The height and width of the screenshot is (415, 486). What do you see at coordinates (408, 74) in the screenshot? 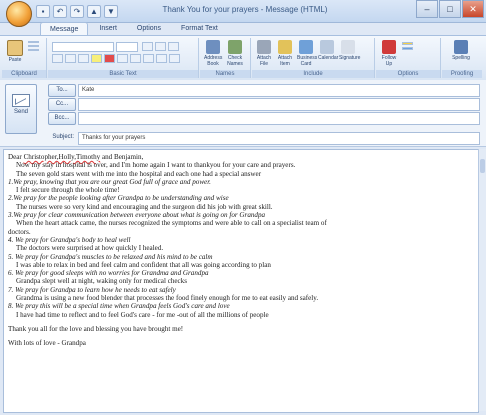
I see `group-label: Options` at bounding box center [408, 74].